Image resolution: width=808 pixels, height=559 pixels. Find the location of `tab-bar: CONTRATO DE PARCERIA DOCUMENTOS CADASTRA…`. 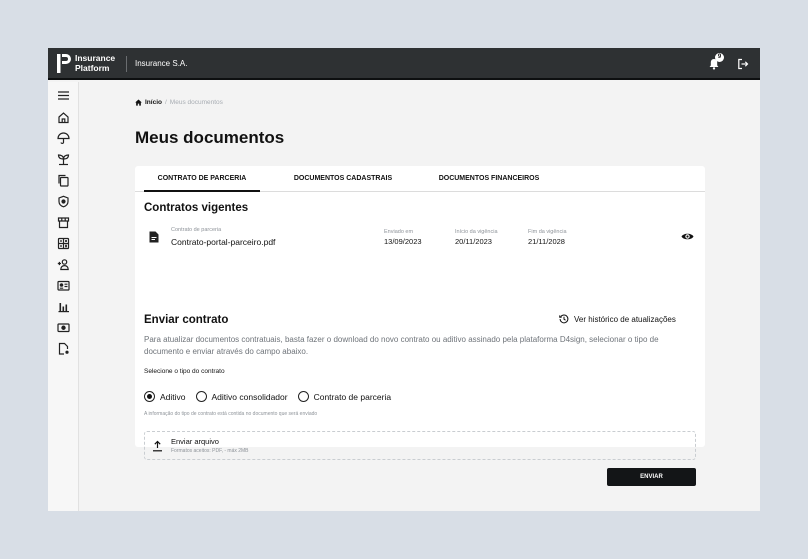

tab-bar: CONTRATO DE PARCERIA DOCUMENTOS CADASTRA… is located at coordinates (420, 179).